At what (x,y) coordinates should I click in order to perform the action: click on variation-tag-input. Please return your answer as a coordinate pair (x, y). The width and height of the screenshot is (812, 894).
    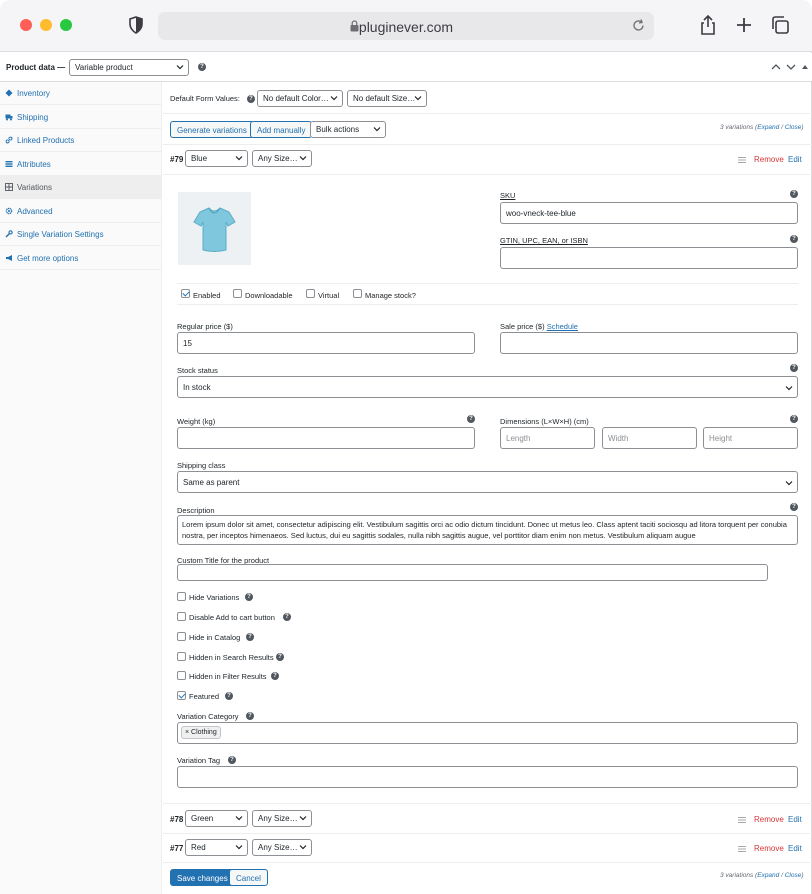
    Looking at the image, I should click on (487, 777).